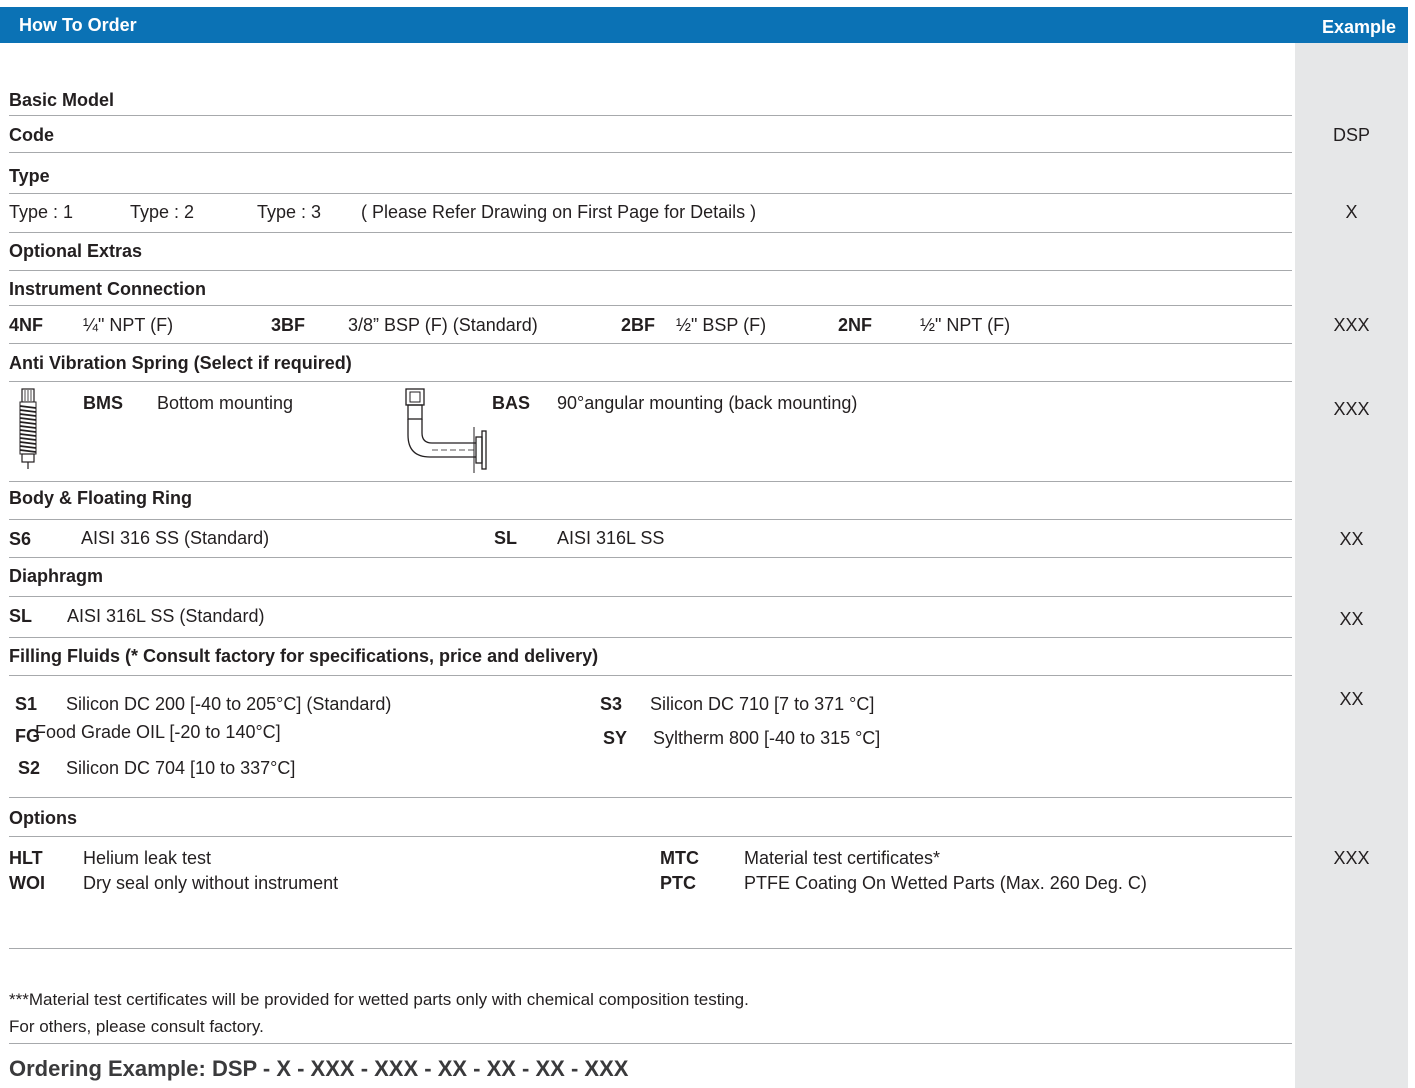 The image size is (1415, 1088). Describe the element at coordinates (147, 858) in the screenshot. I see `desc-hlt: Helium leak test` at that location.